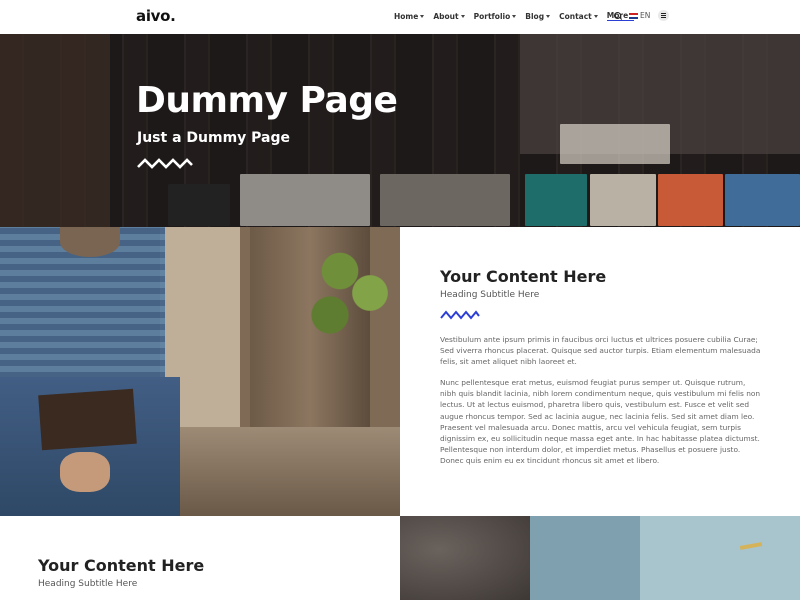  I want to click on nav-label: About, so click(446, 16).